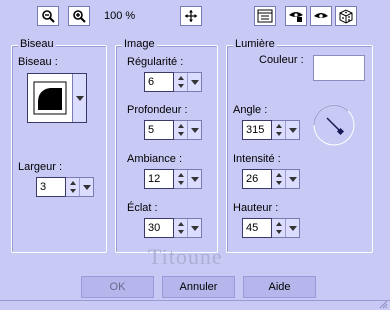 The width and height of the screenshot is (390, 310). I want to click on depth-label: Profondeur :, so click(157, 110).